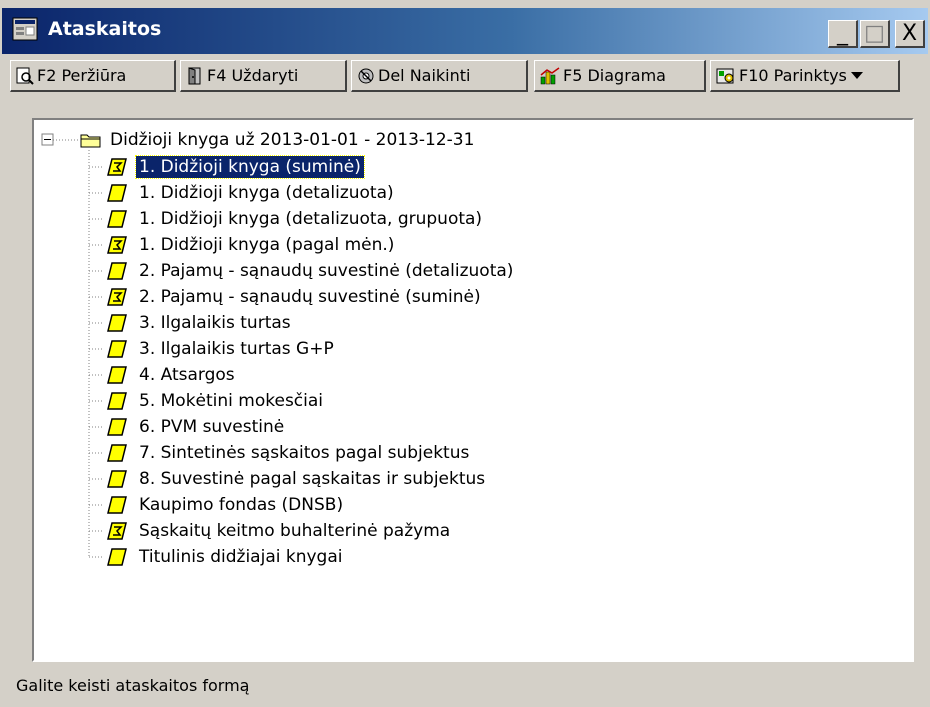  I want to click on tree-item: 1. Didžioji knyga (suminė), so click(235, 167).